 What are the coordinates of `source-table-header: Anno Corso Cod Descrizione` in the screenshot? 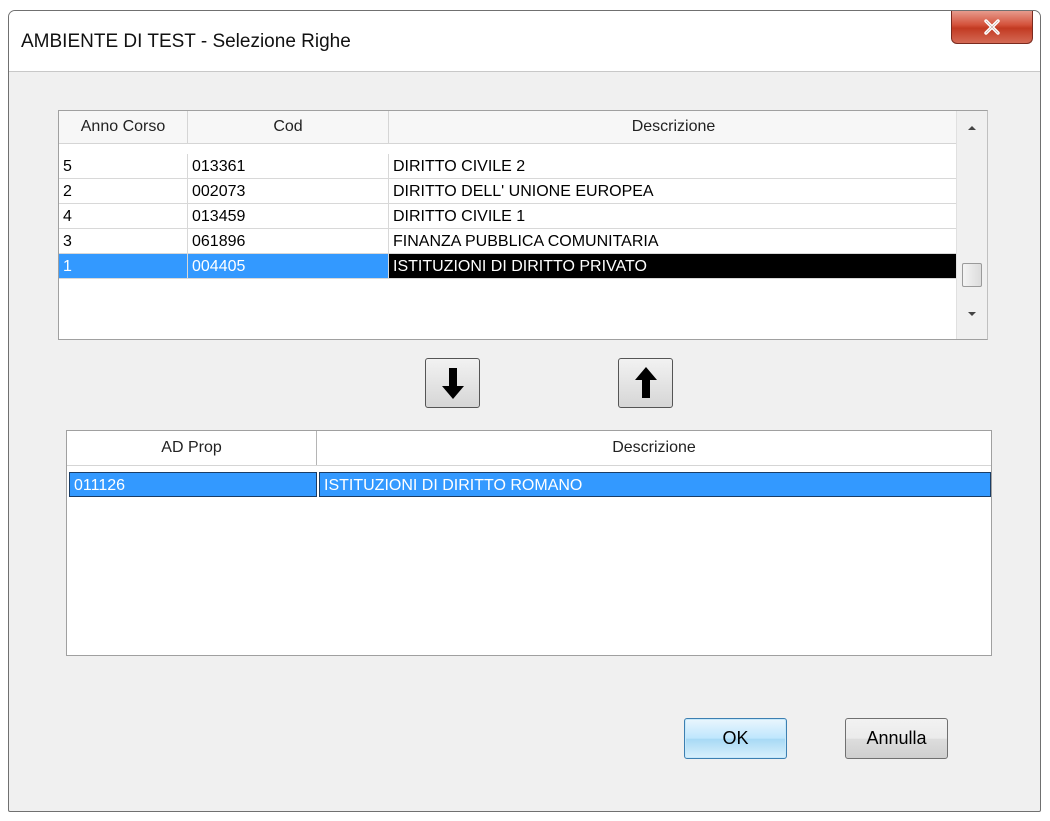 It's located at (523, 127).